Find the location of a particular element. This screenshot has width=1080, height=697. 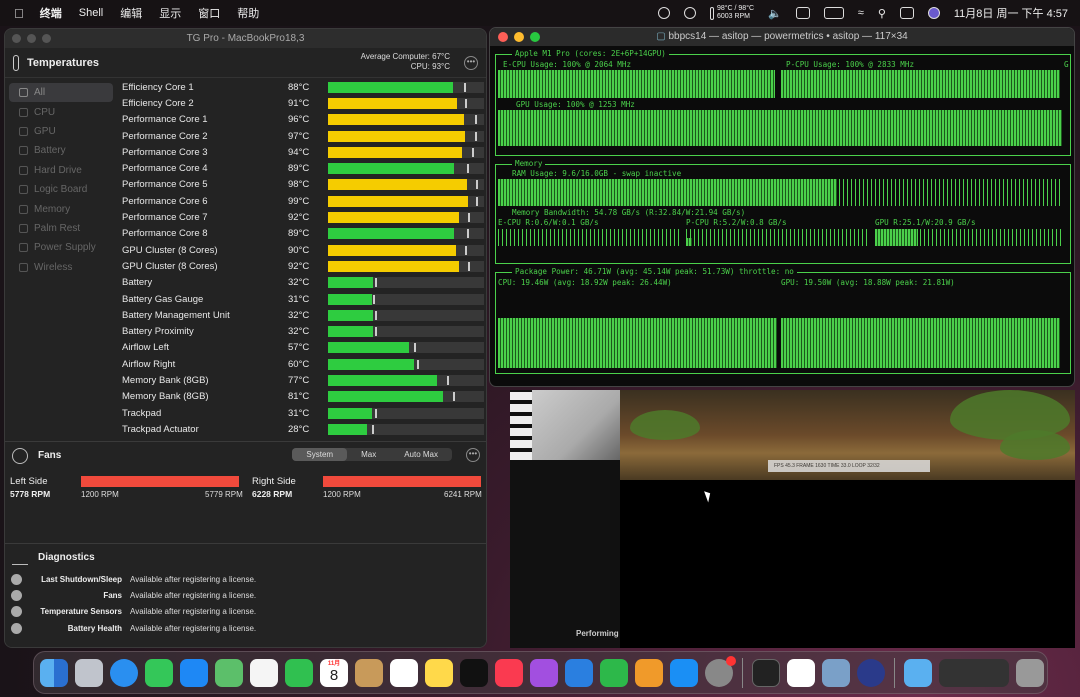

sensor-row: Performance Core 1 96°C is located at coordinates (302, 120).